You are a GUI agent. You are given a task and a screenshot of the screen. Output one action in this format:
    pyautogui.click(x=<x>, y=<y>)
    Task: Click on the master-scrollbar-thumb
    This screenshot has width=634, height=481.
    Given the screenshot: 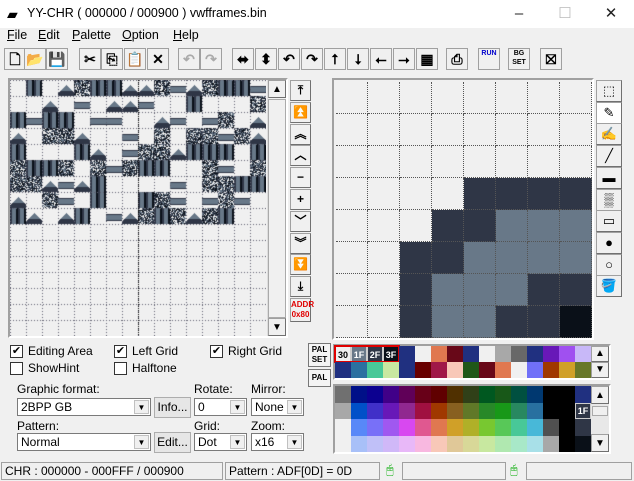 What is the action you would take?
    pyautogui.click(x=600, y=411)
    